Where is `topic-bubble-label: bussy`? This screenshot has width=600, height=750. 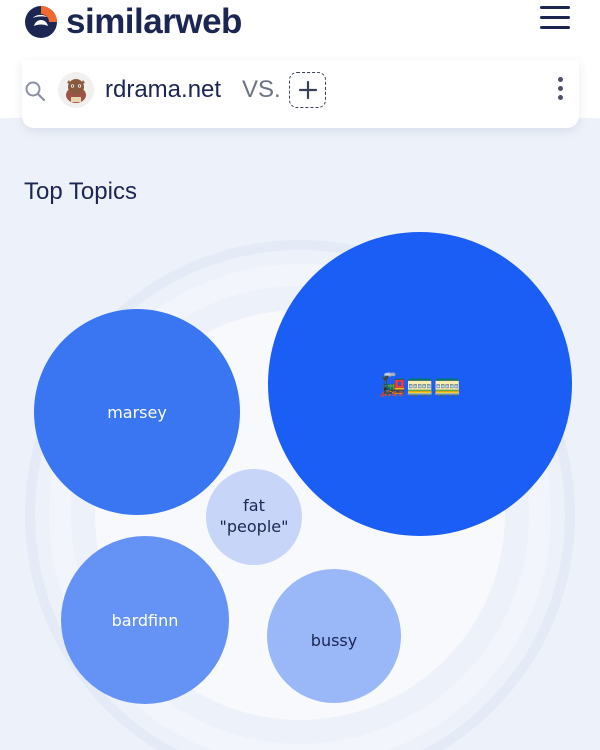 topic-bubble-label: bussy is located at coordinates (334, 640).